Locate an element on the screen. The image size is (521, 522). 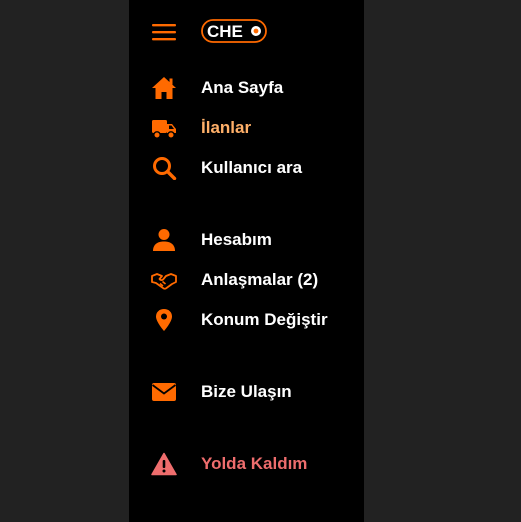
hamburger-icon is located at coordinates (164, 32).